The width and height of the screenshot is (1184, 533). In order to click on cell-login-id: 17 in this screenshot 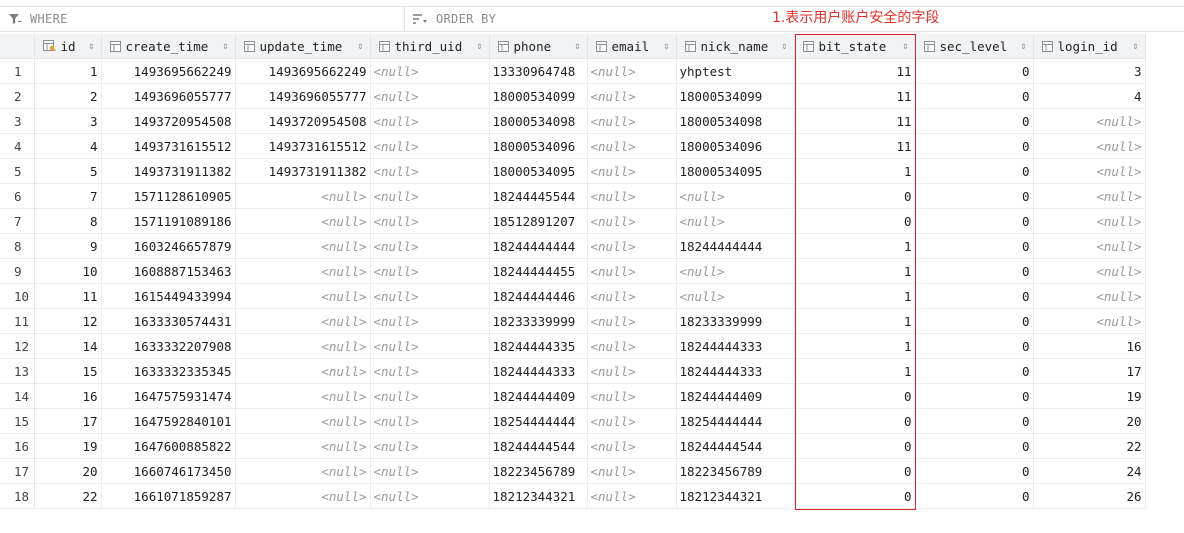, I will do `click(1089, 371)`.